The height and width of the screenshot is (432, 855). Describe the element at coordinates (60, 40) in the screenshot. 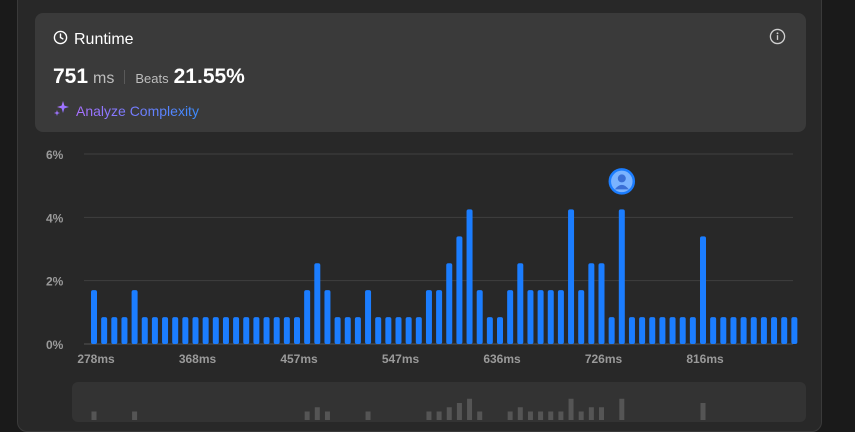

I see `clock-icon` at that location.